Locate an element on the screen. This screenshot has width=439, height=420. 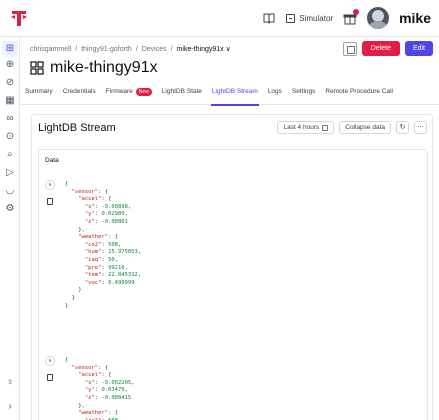
breadcrumb-device-dropdown: mike-thingy91x ∨ is located at coordinates (204, 49).